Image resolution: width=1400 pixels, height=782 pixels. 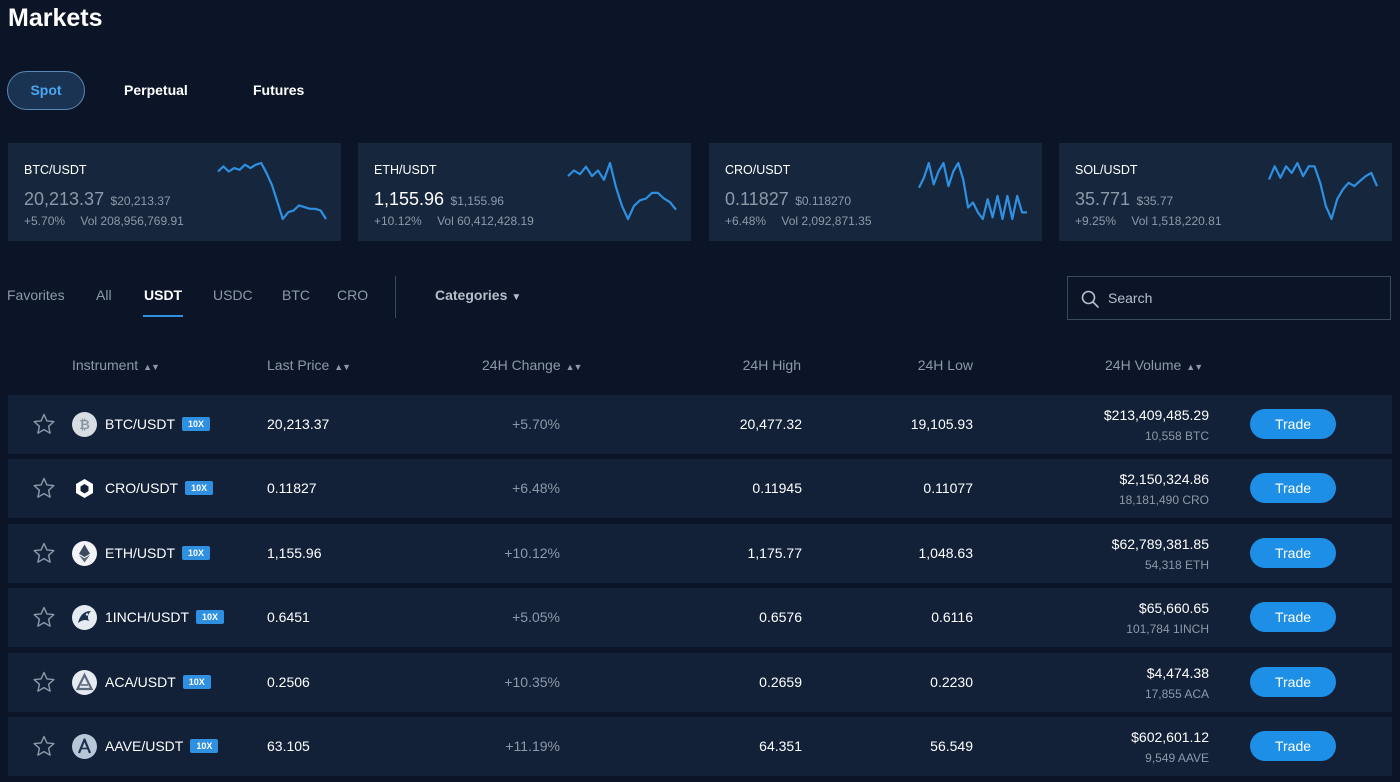 I want to click on filter-tab-usdc: USDC, so click(x=233, y=295).